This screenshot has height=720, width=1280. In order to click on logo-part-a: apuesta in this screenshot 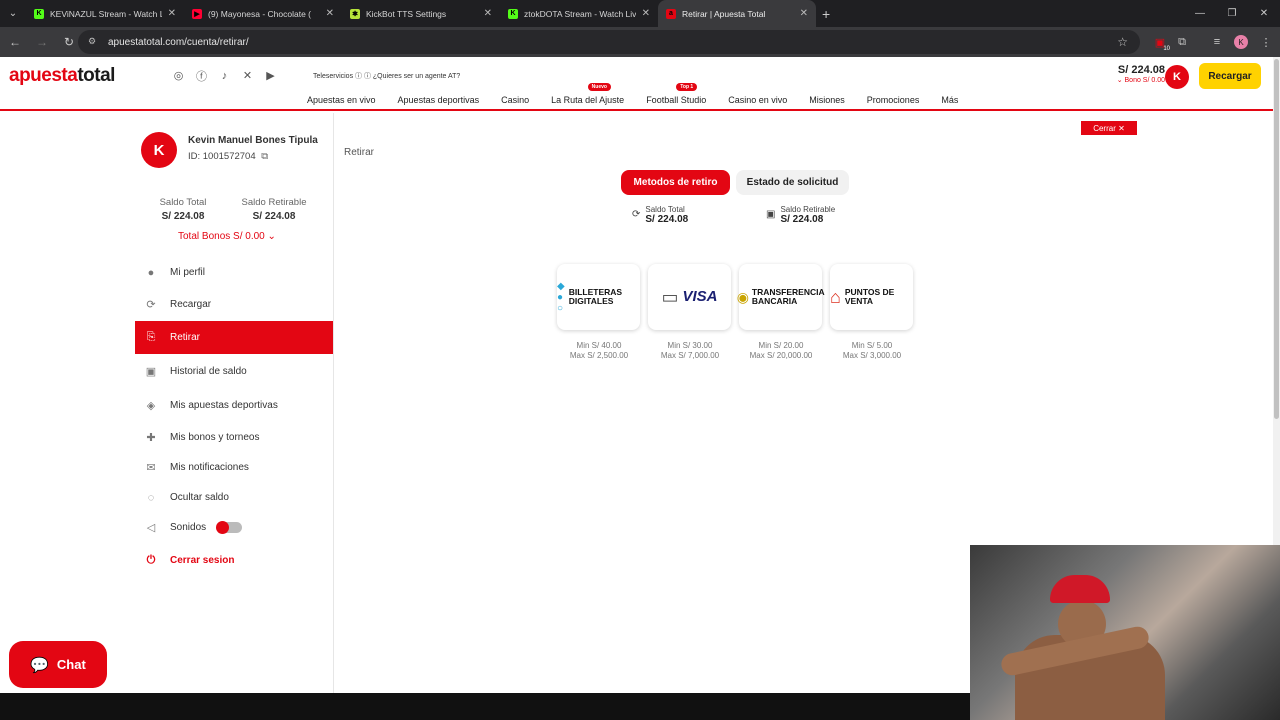, I will do `click(43, 75)`.